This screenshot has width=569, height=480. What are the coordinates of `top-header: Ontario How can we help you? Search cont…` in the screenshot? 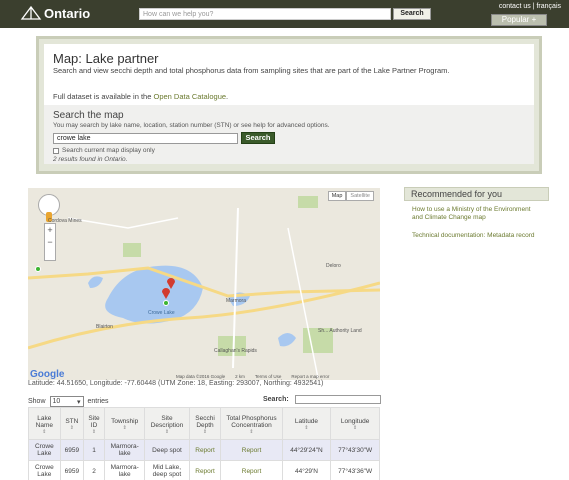 It's located at (284, 14).